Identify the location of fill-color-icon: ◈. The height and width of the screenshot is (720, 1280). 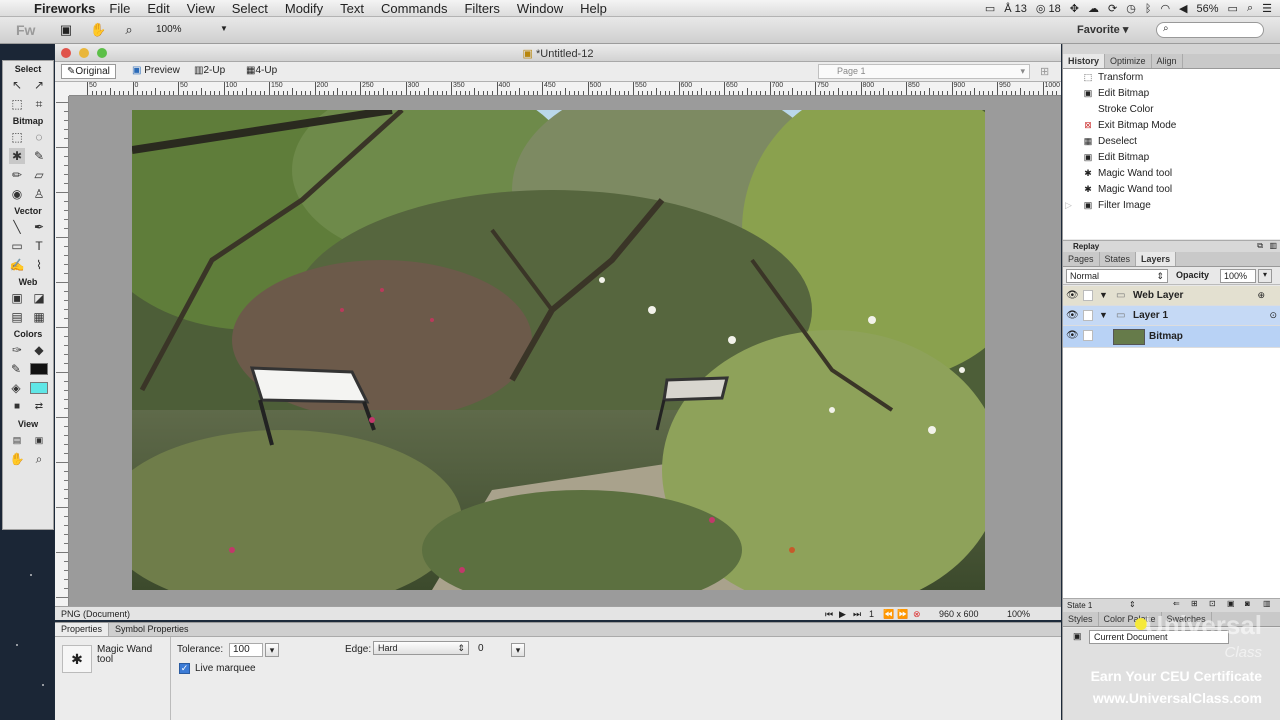
(16, 388).